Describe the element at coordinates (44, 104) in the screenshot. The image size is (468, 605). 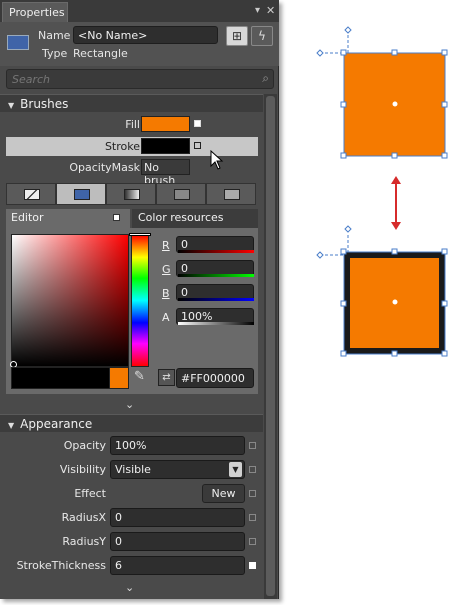
I see `brushes-title: Brushes` at that location.